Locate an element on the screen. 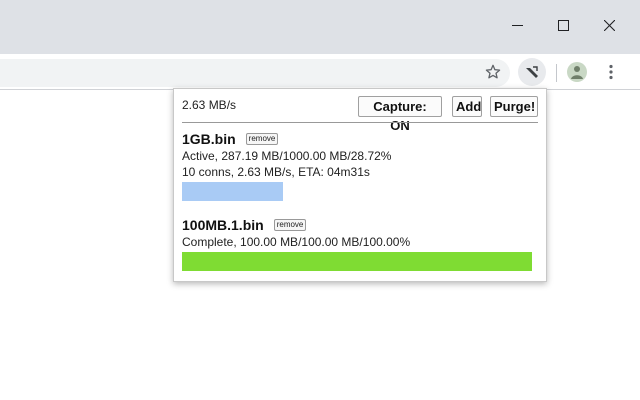 This screenshot has height=400, width=640. browser-toolbar is located at coordinates (320, 72).